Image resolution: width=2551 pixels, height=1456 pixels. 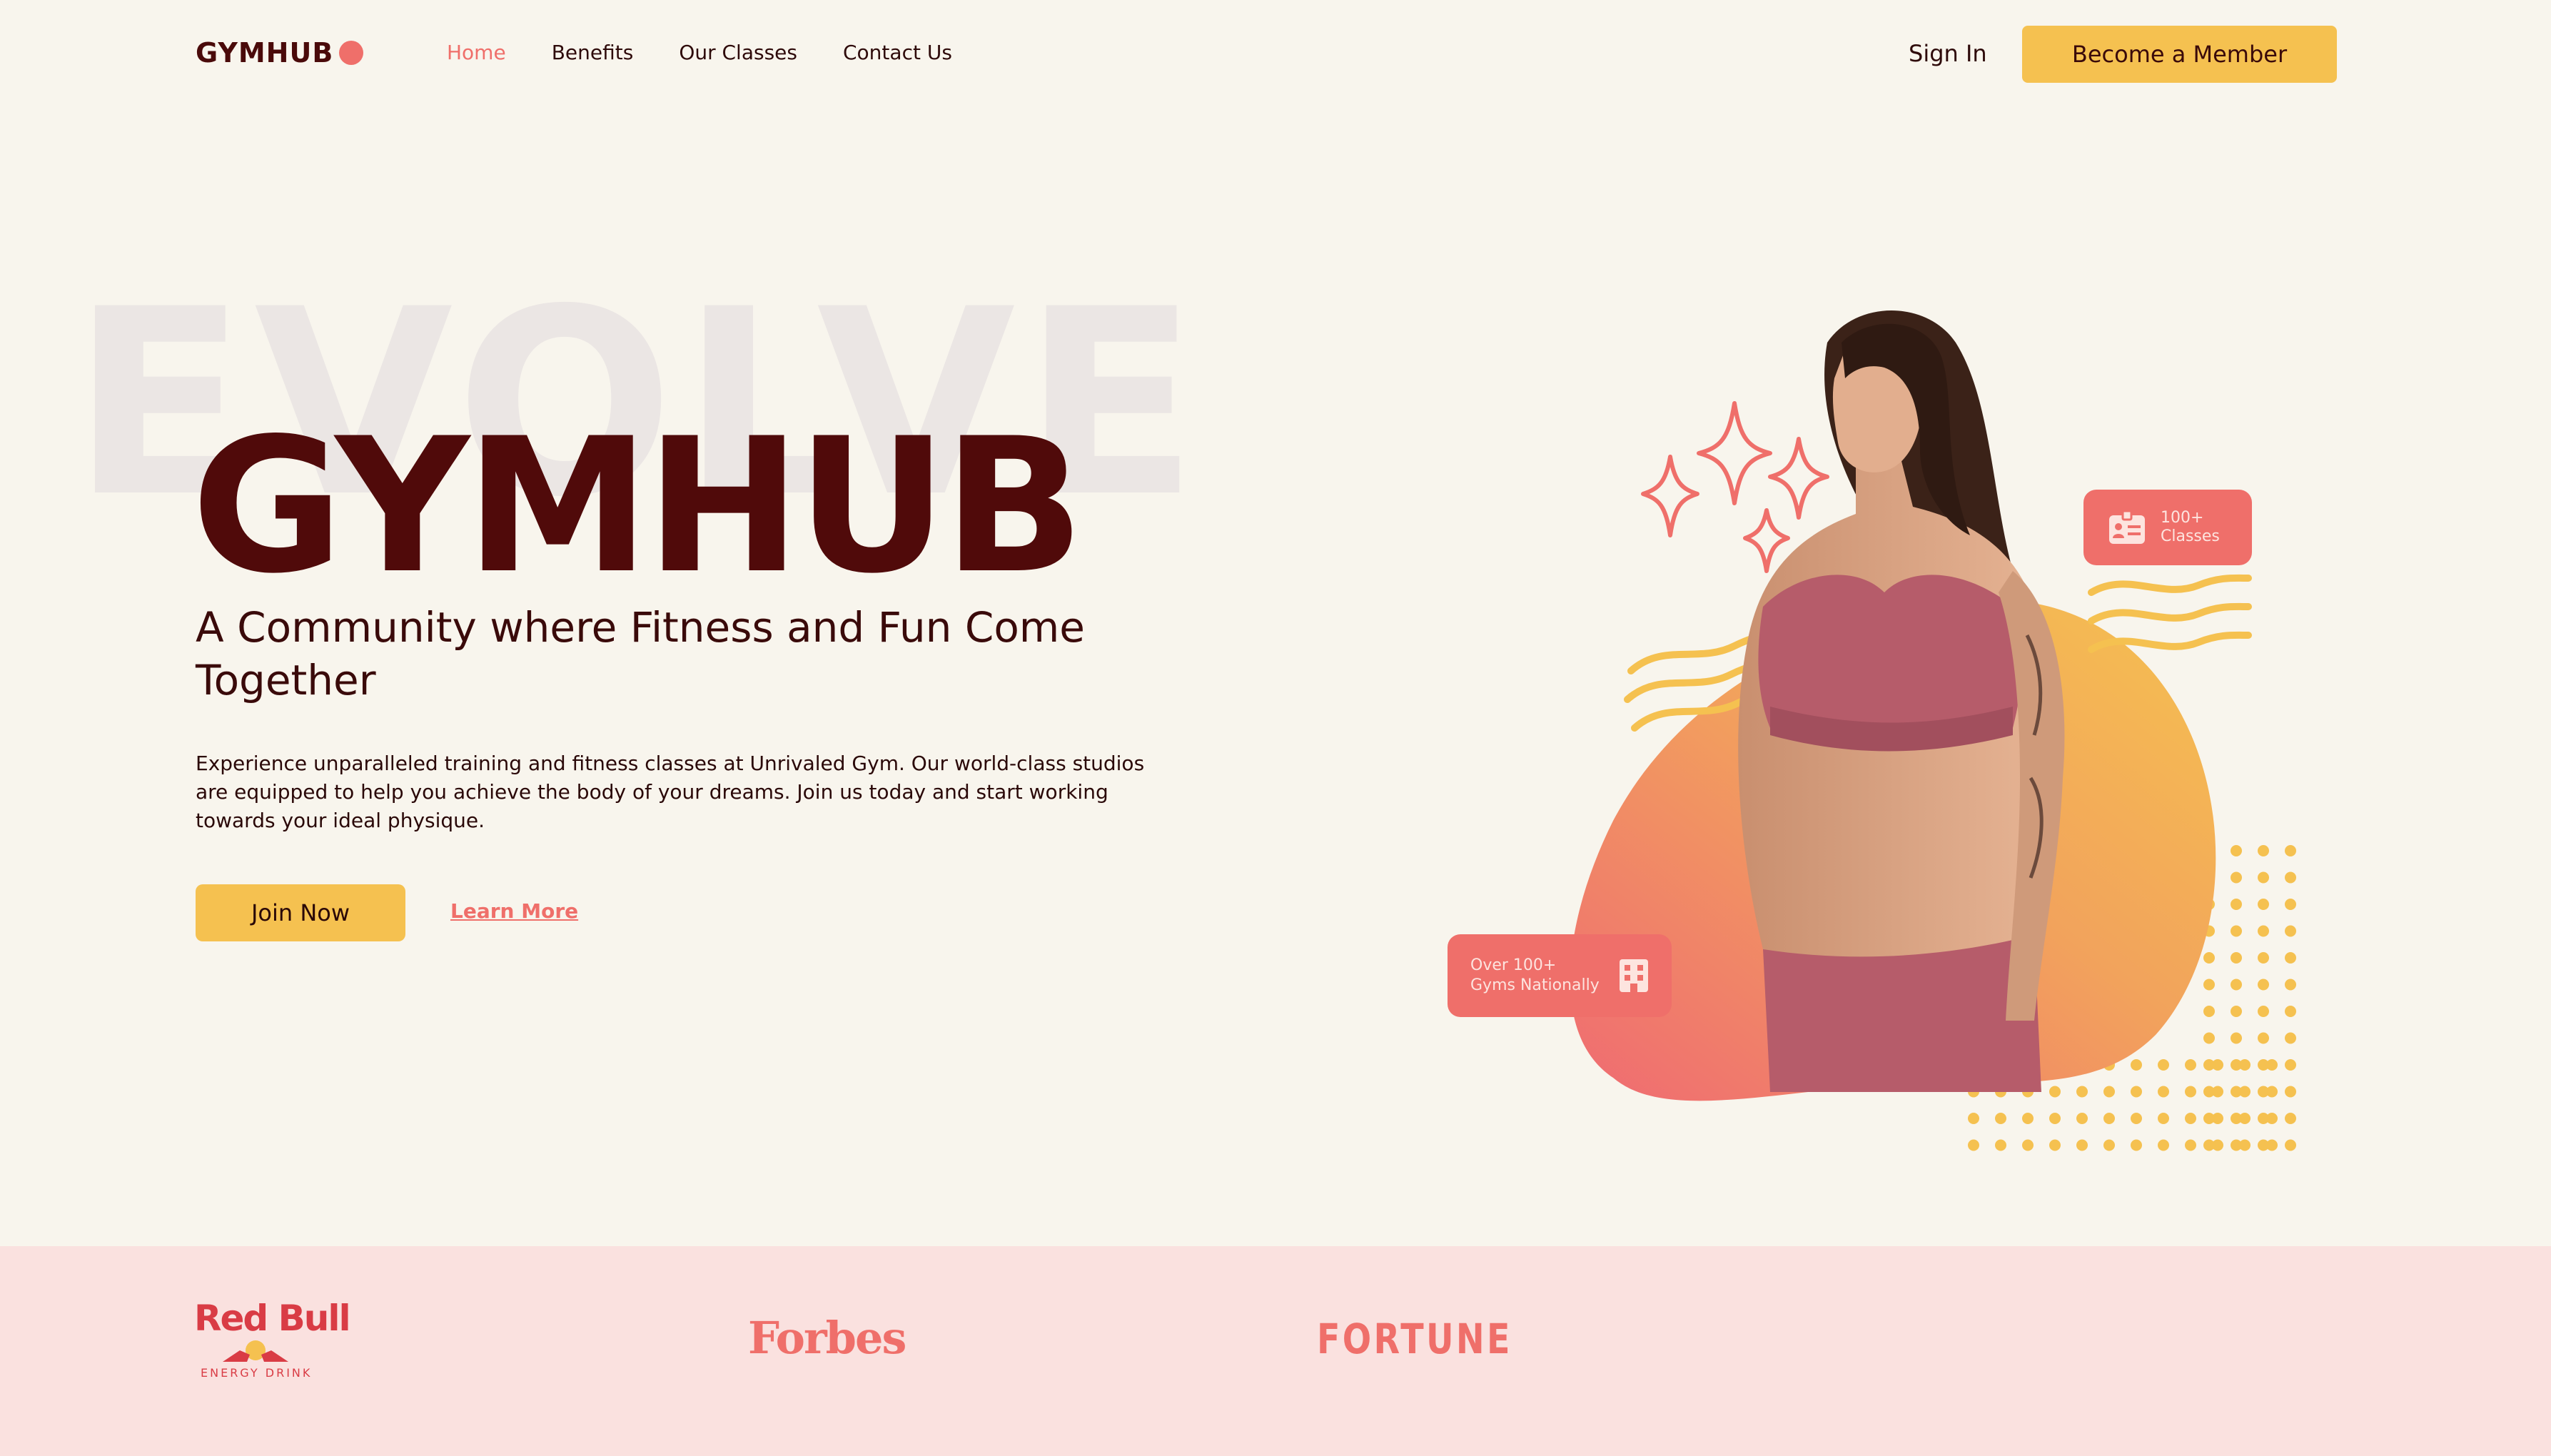 I want to click on join-now-button: Join Now, so click(x=300, y=912).